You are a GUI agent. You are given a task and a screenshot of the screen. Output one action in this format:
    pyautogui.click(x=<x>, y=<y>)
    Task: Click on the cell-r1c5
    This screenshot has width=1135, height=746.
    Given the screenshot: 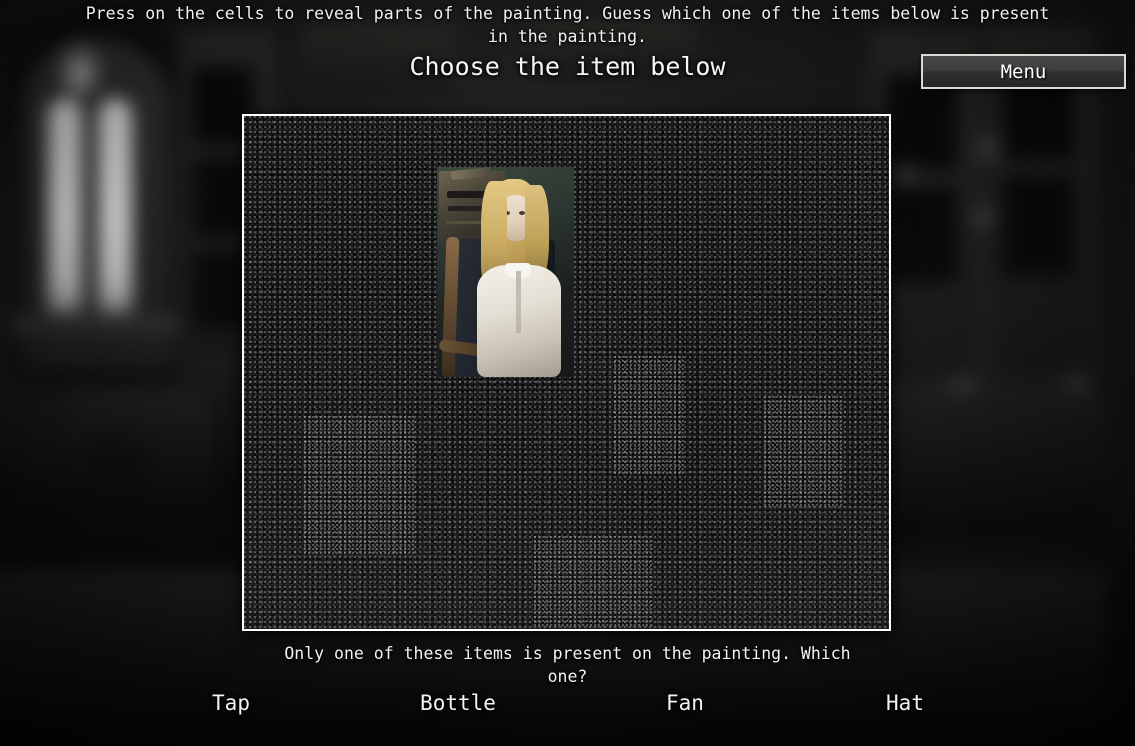 What is the action you would take?
    pyautogui.click(x=824, y=180)
    